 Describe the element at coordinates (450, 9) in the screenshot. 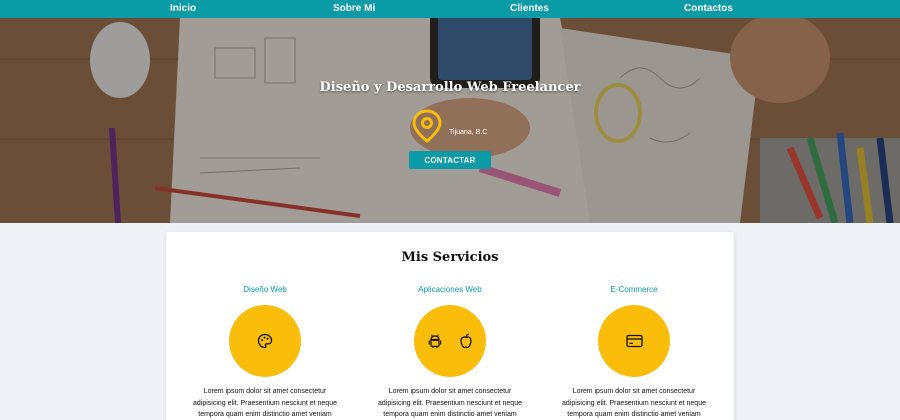

I see `top-nav: Inicio Sobre Mi Clientes Contactos` at that location.